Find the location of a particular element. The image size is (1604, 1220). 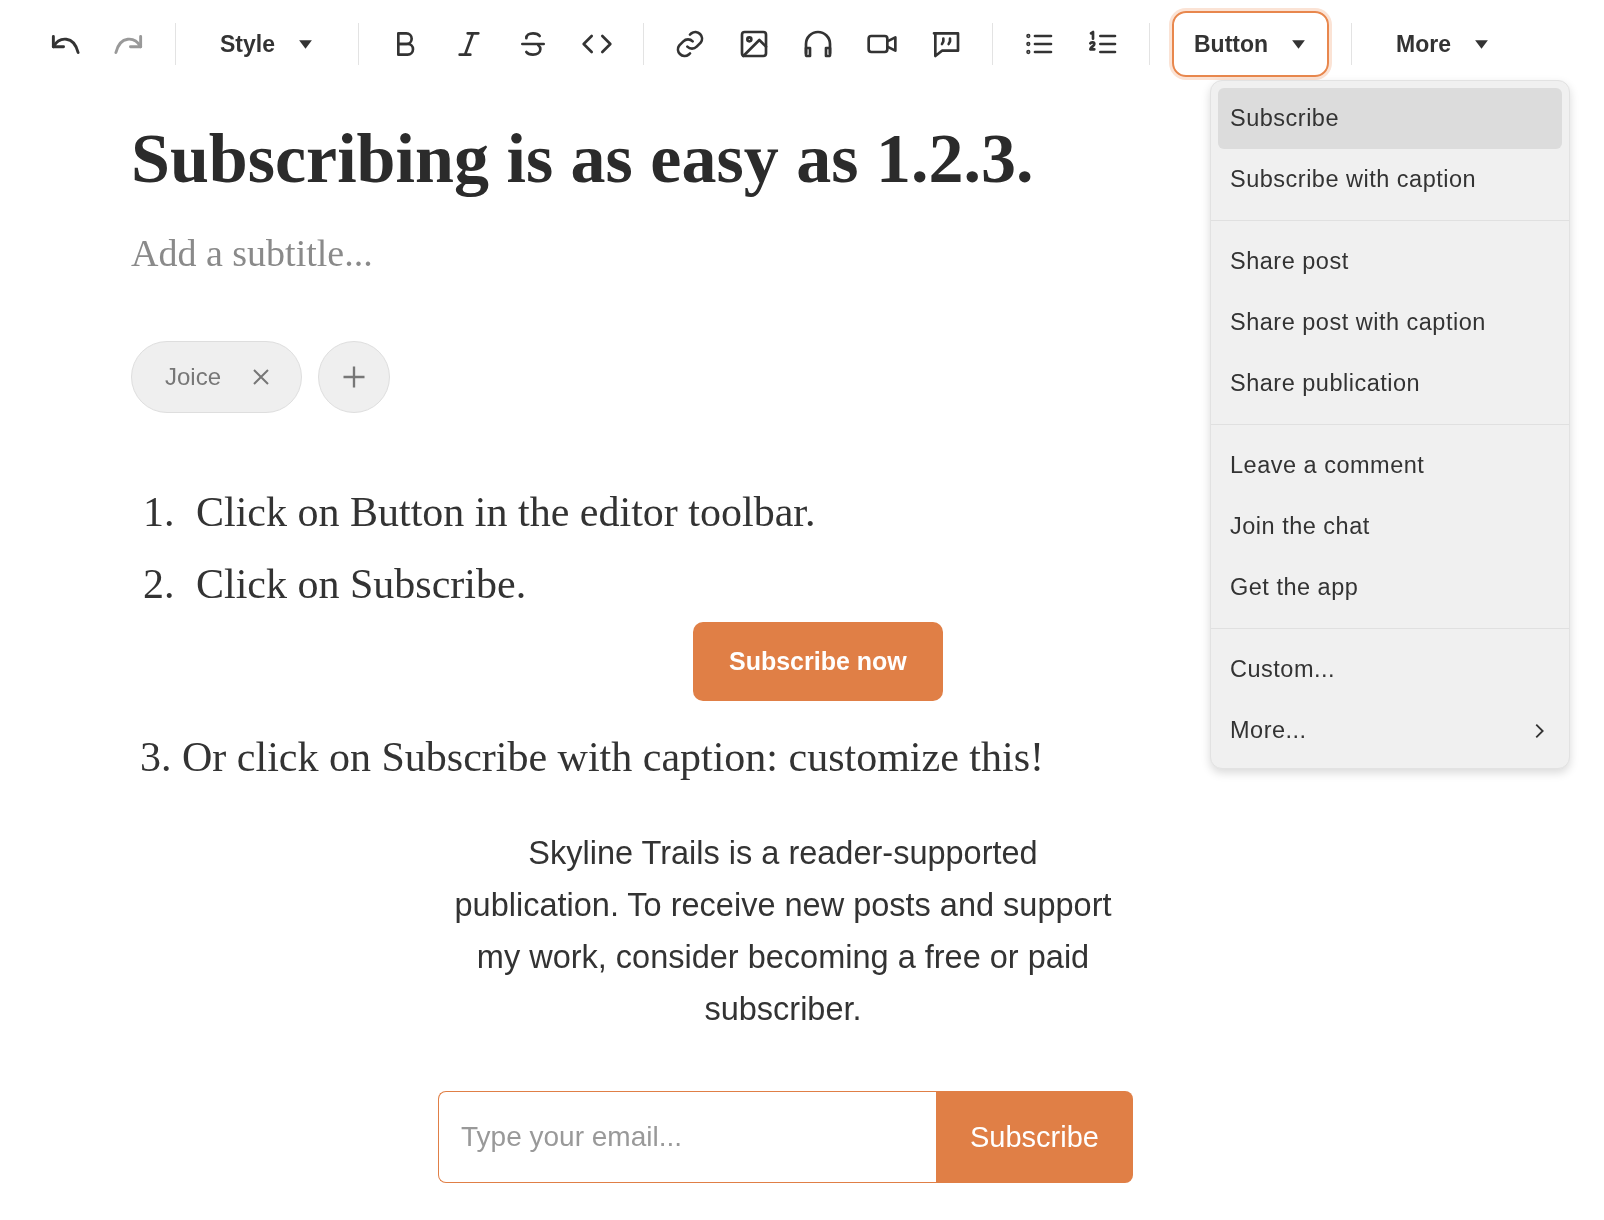

list-item-text: Click on Subscribe. is located at coordinates (361, 584).